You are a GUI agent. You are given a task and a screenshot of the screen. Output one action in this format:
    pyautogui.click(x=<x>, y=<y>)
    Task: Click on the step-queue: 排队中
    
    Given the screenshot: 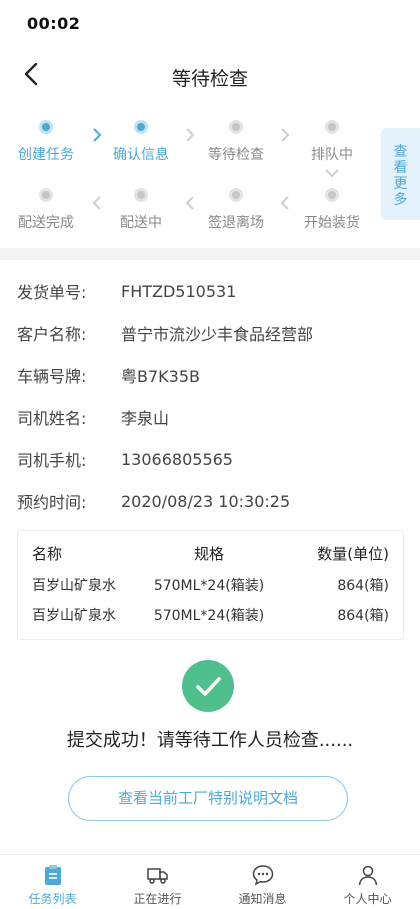 What is the action you would take?
    pyautogui.click(x=332, y=142)
    